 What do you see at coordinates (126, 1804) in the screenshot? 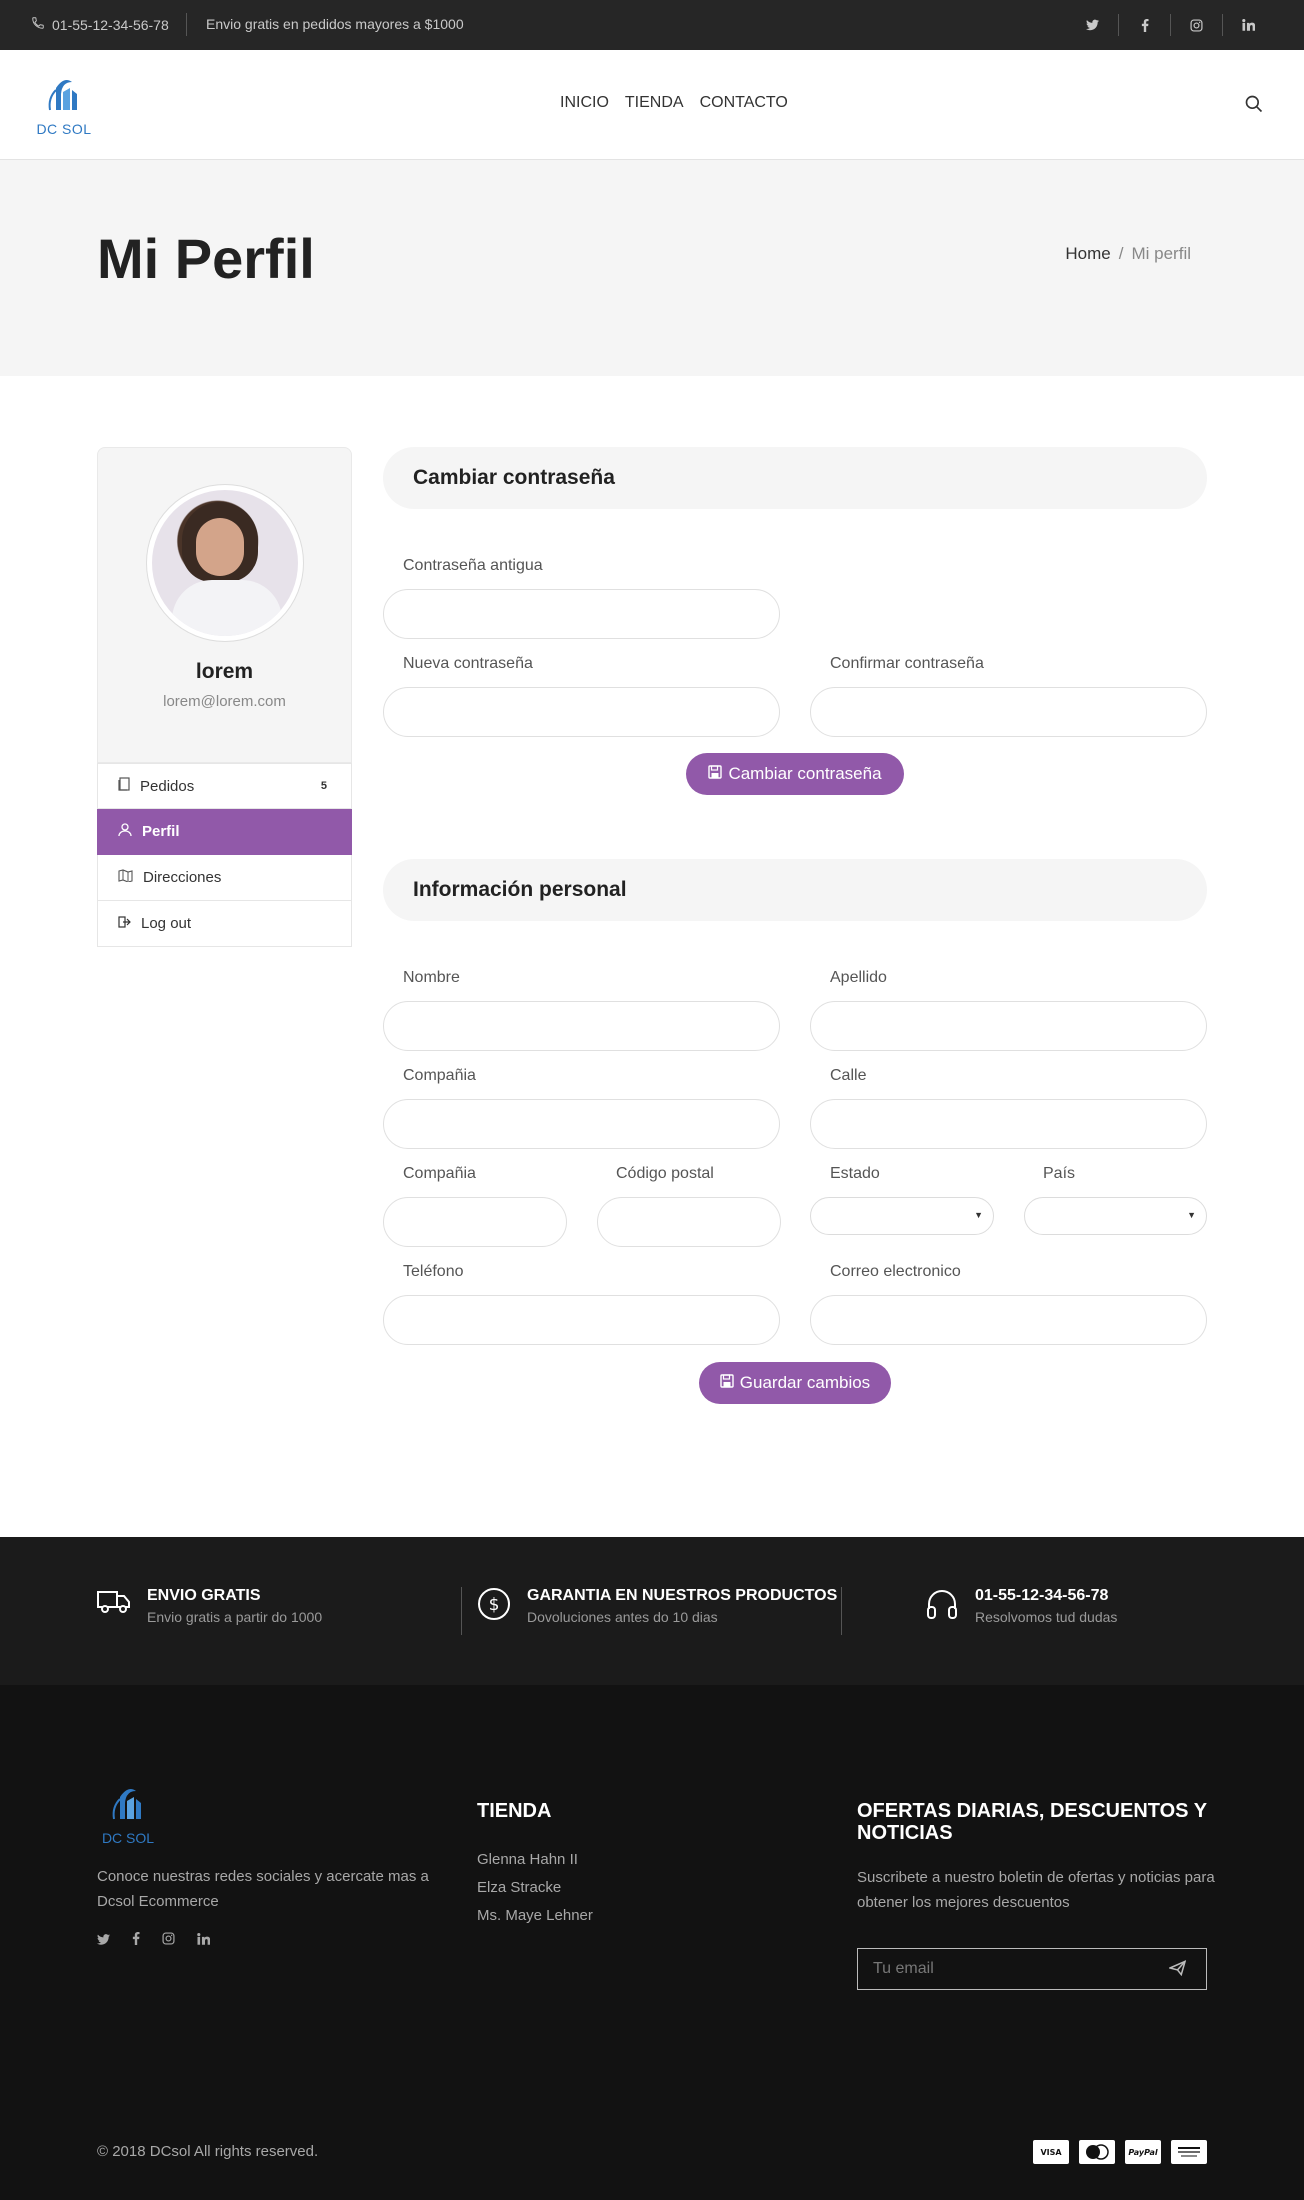
I see `logo-icon` at bounding box center [126, 1804].